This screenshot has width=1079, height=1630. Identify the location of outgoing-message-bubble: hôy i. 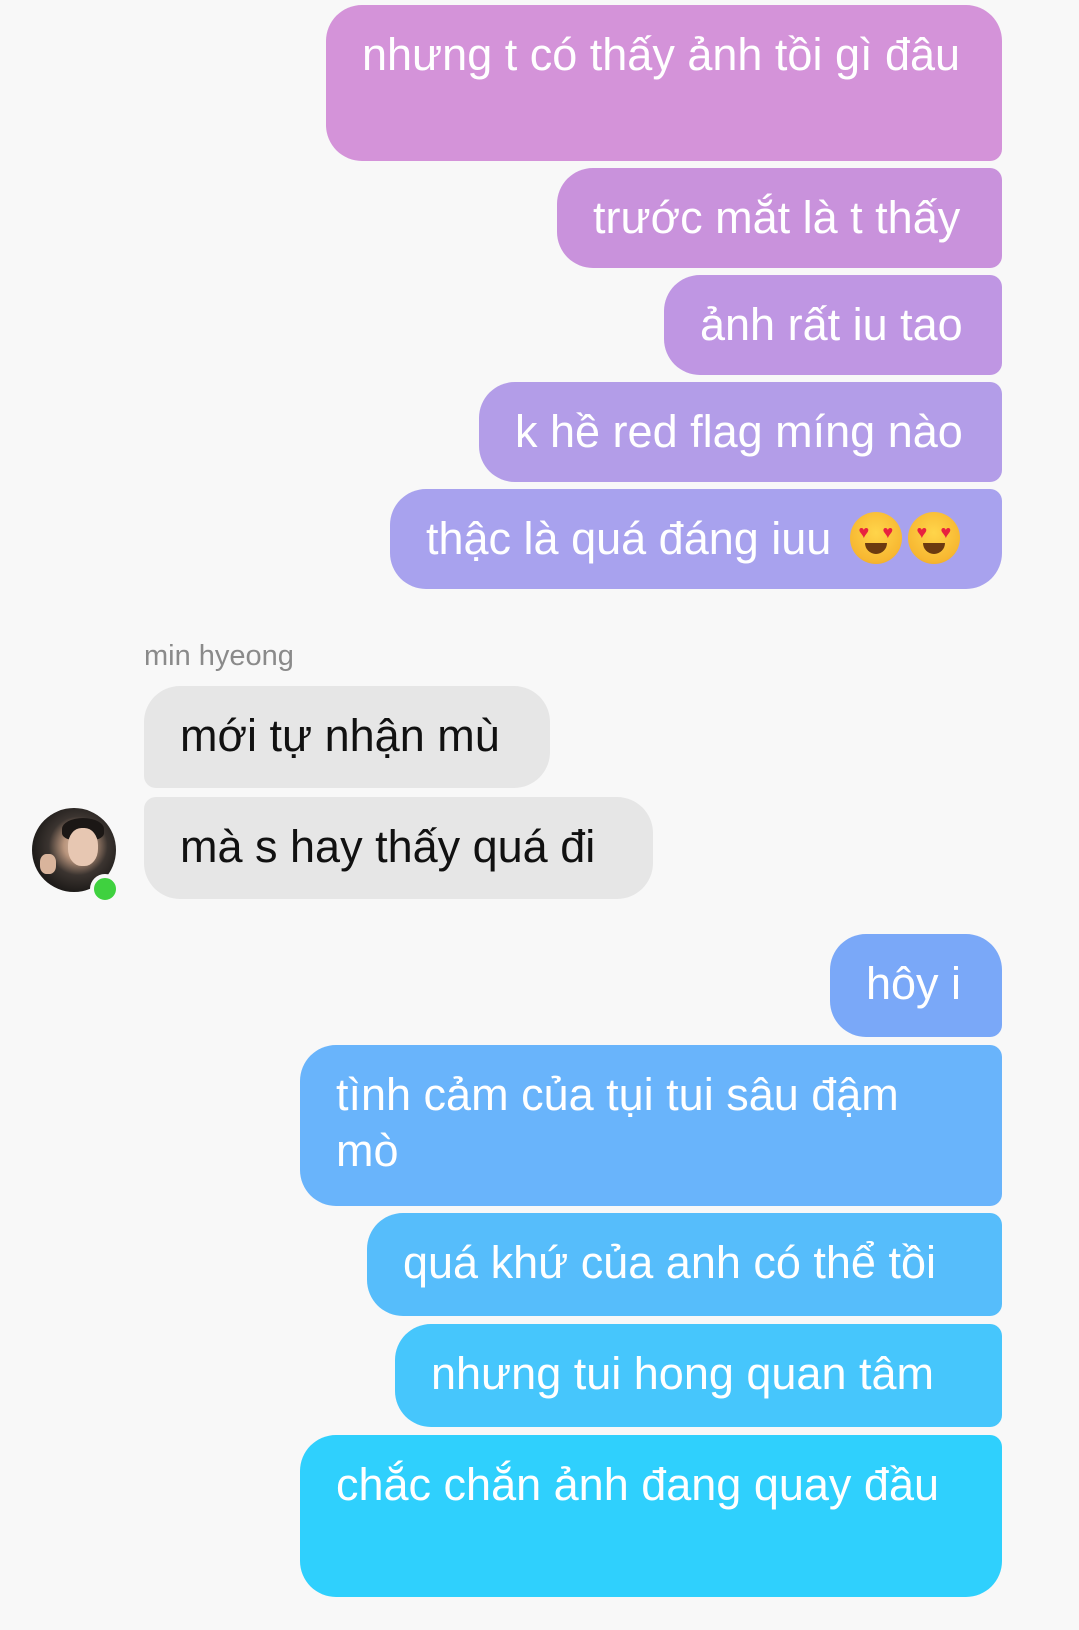
(916, 985).